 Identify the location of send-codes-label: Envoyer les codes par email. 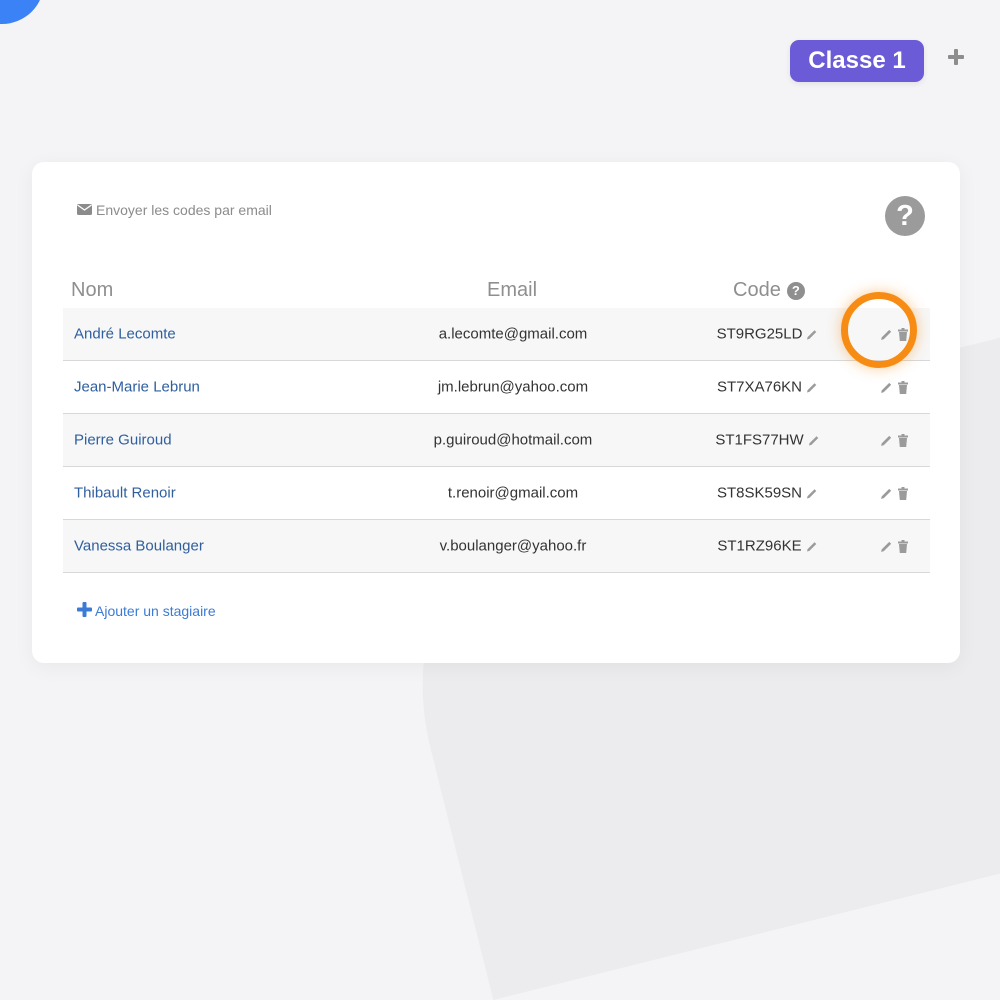
(184, 210).